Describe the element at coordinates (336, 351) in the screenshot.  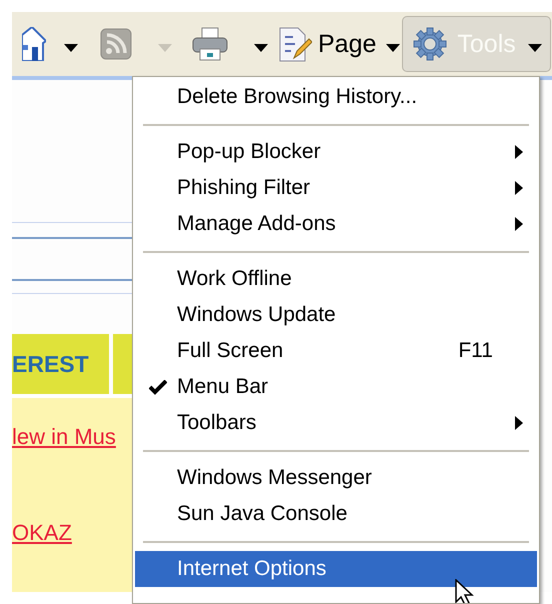
I see `menu-item: Full Screen F11` at that location.